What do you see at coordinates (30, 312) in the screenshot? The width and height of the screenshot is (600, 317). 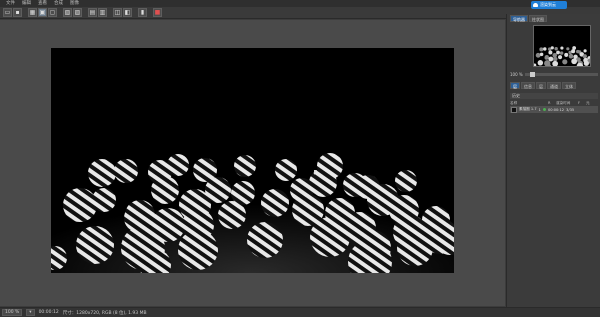 I see `status-zoom-dropdown-icon: ▾` at bounding box center [30, 312].